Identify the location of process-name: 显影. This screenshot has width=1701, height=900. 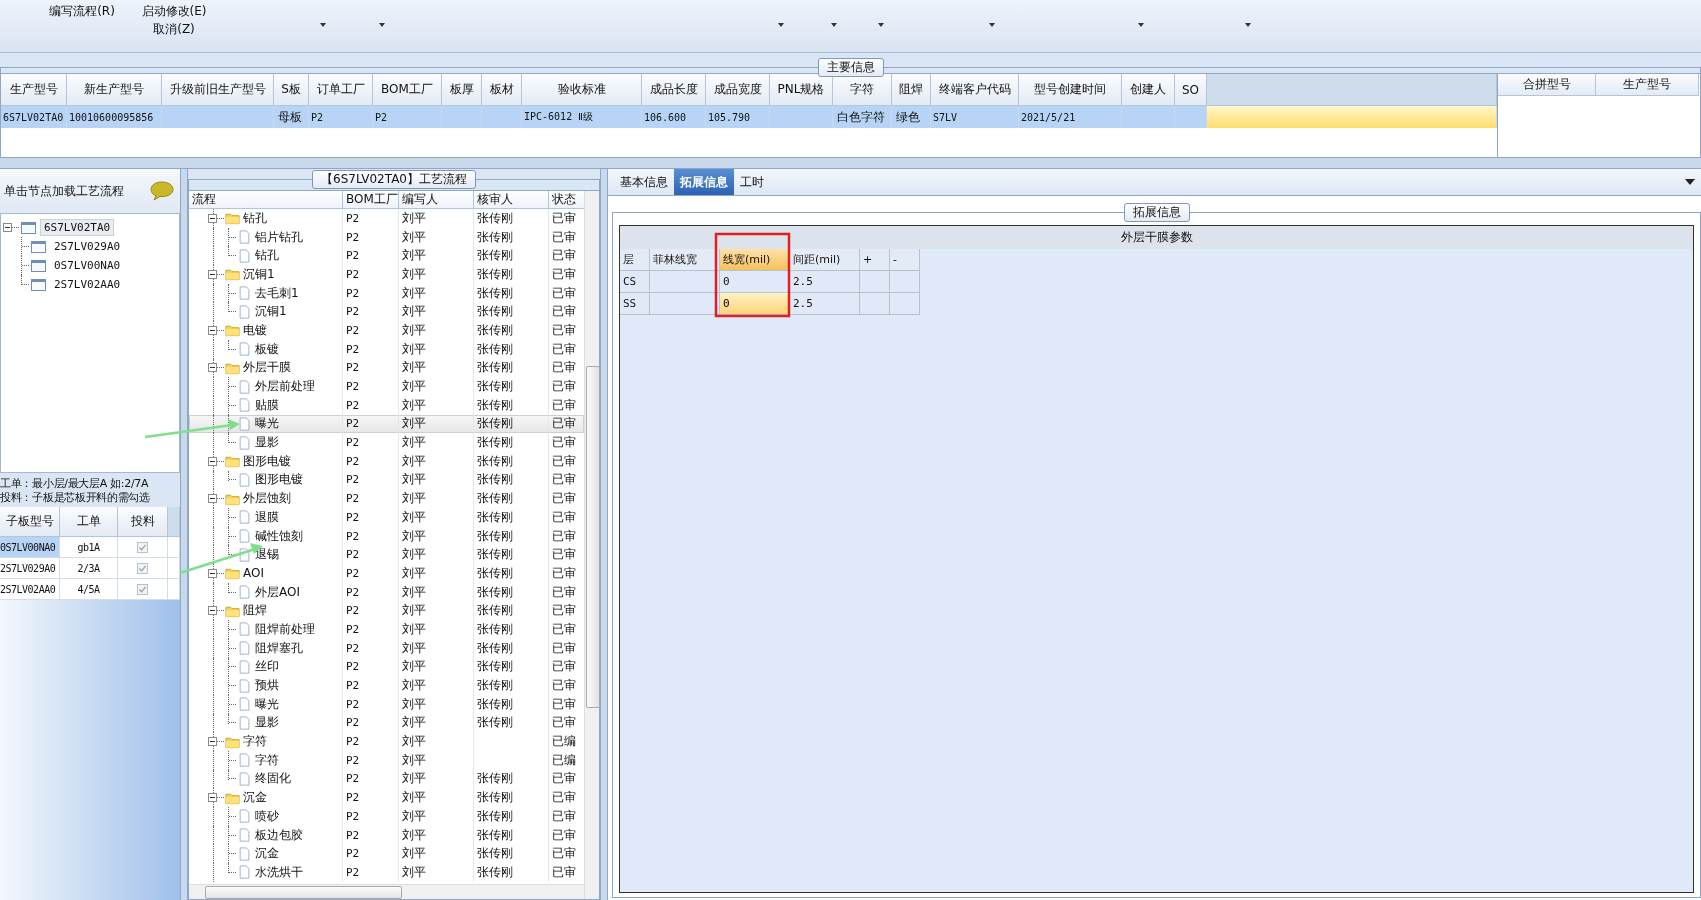
(267, 443).